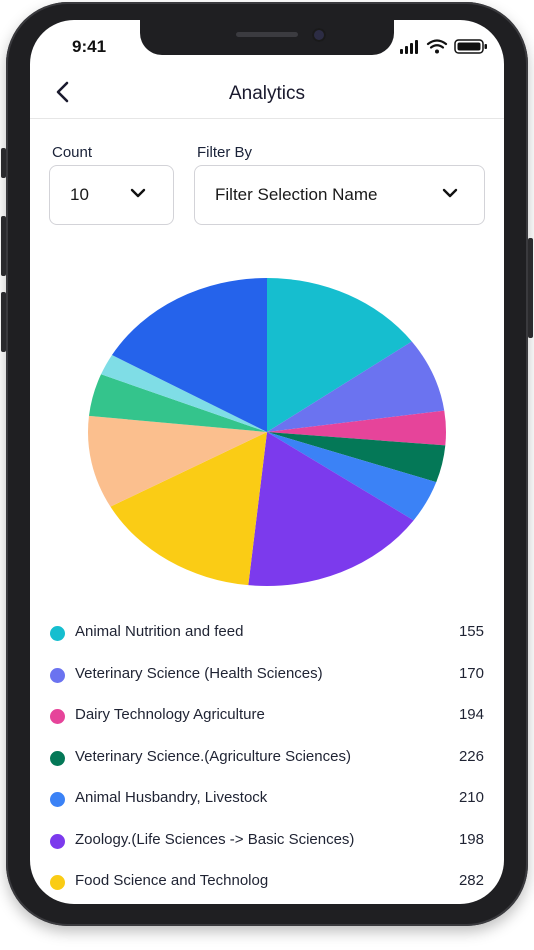  What do you see at coordinates (225, 152) in the screenshot?
I see `filter-label: Filter By` at bounding box center [225, 152].